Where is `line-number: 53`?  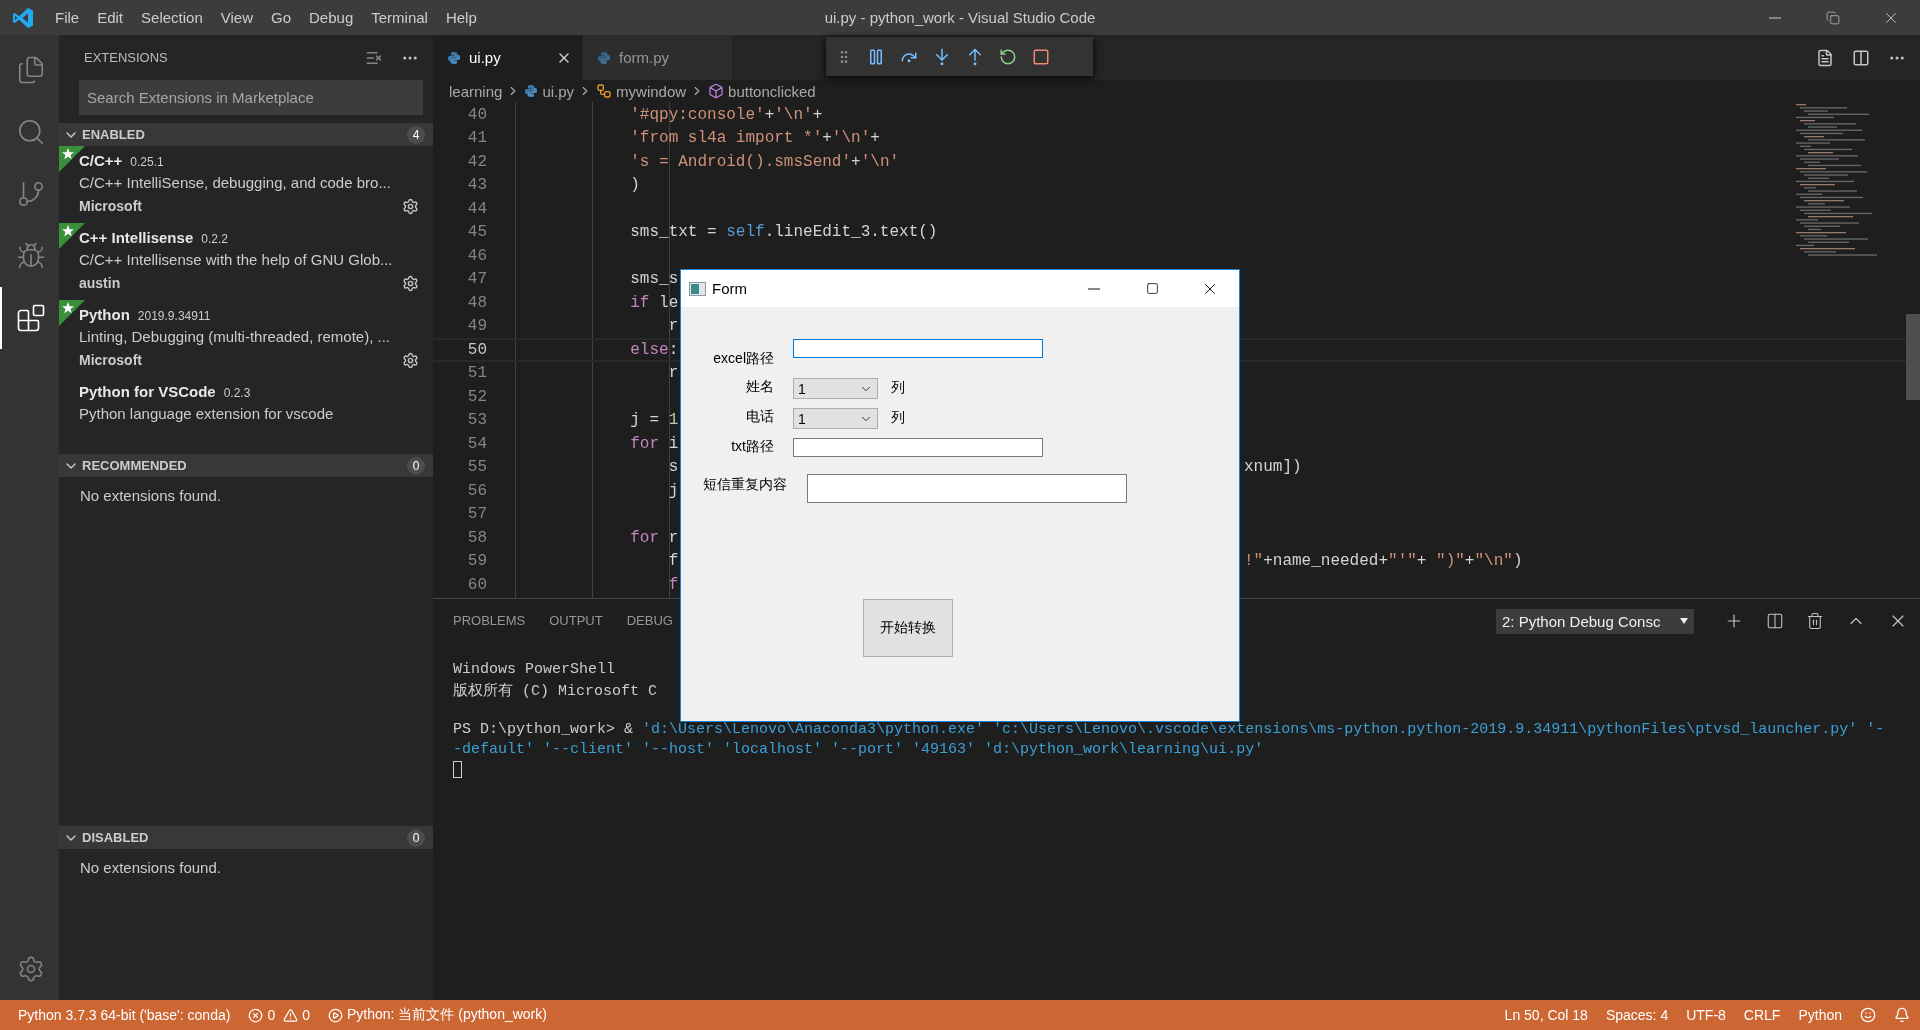 line-number: 53 is located at coordinates (476, 420).